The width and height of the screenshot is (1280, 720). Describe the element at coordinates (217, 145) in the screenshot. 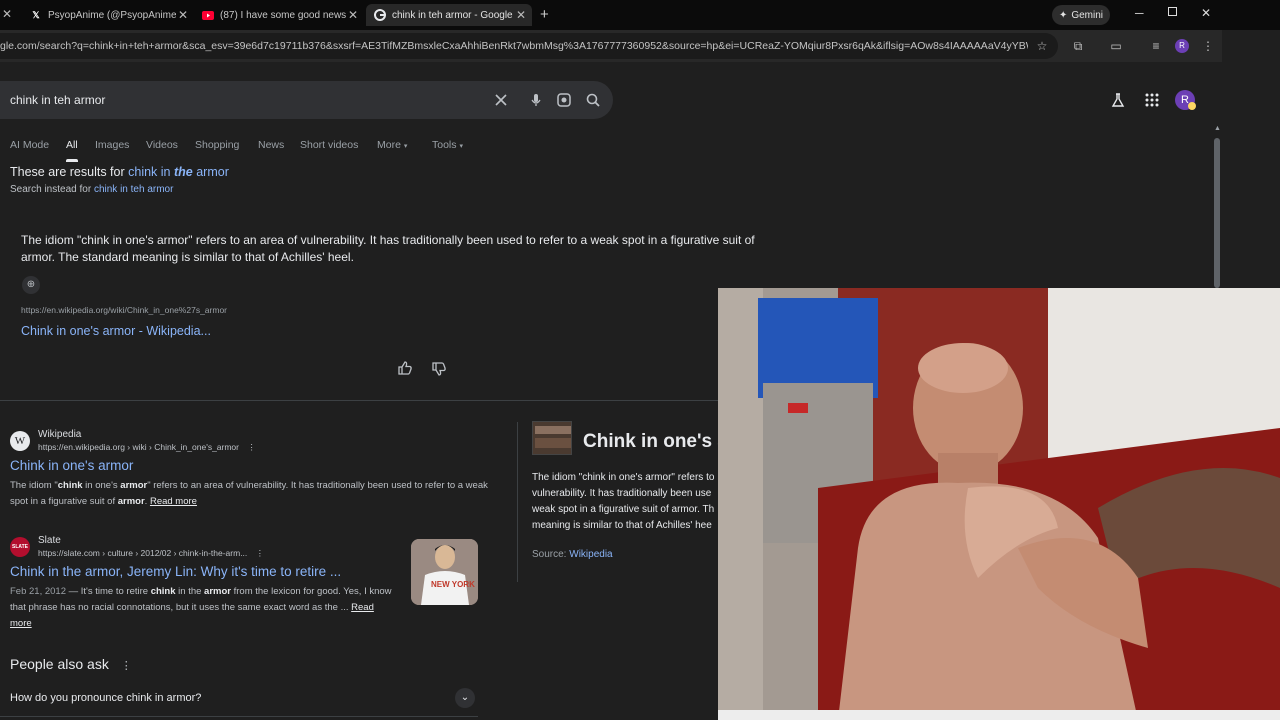

I see `tab-shopping: Shopping` at that location.